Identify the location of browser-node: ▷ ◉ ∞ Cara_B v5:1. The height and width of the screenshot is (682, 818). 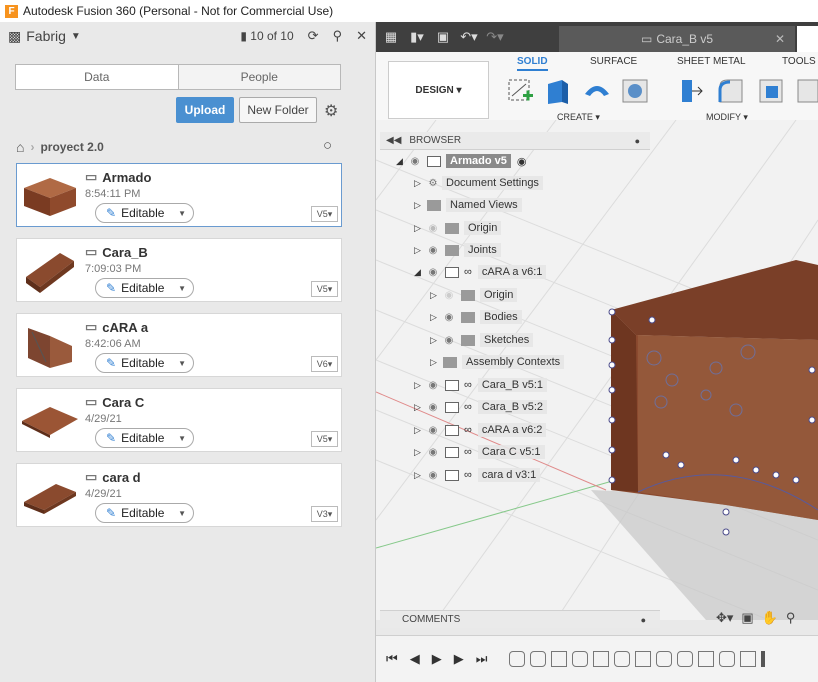
(480, 385).